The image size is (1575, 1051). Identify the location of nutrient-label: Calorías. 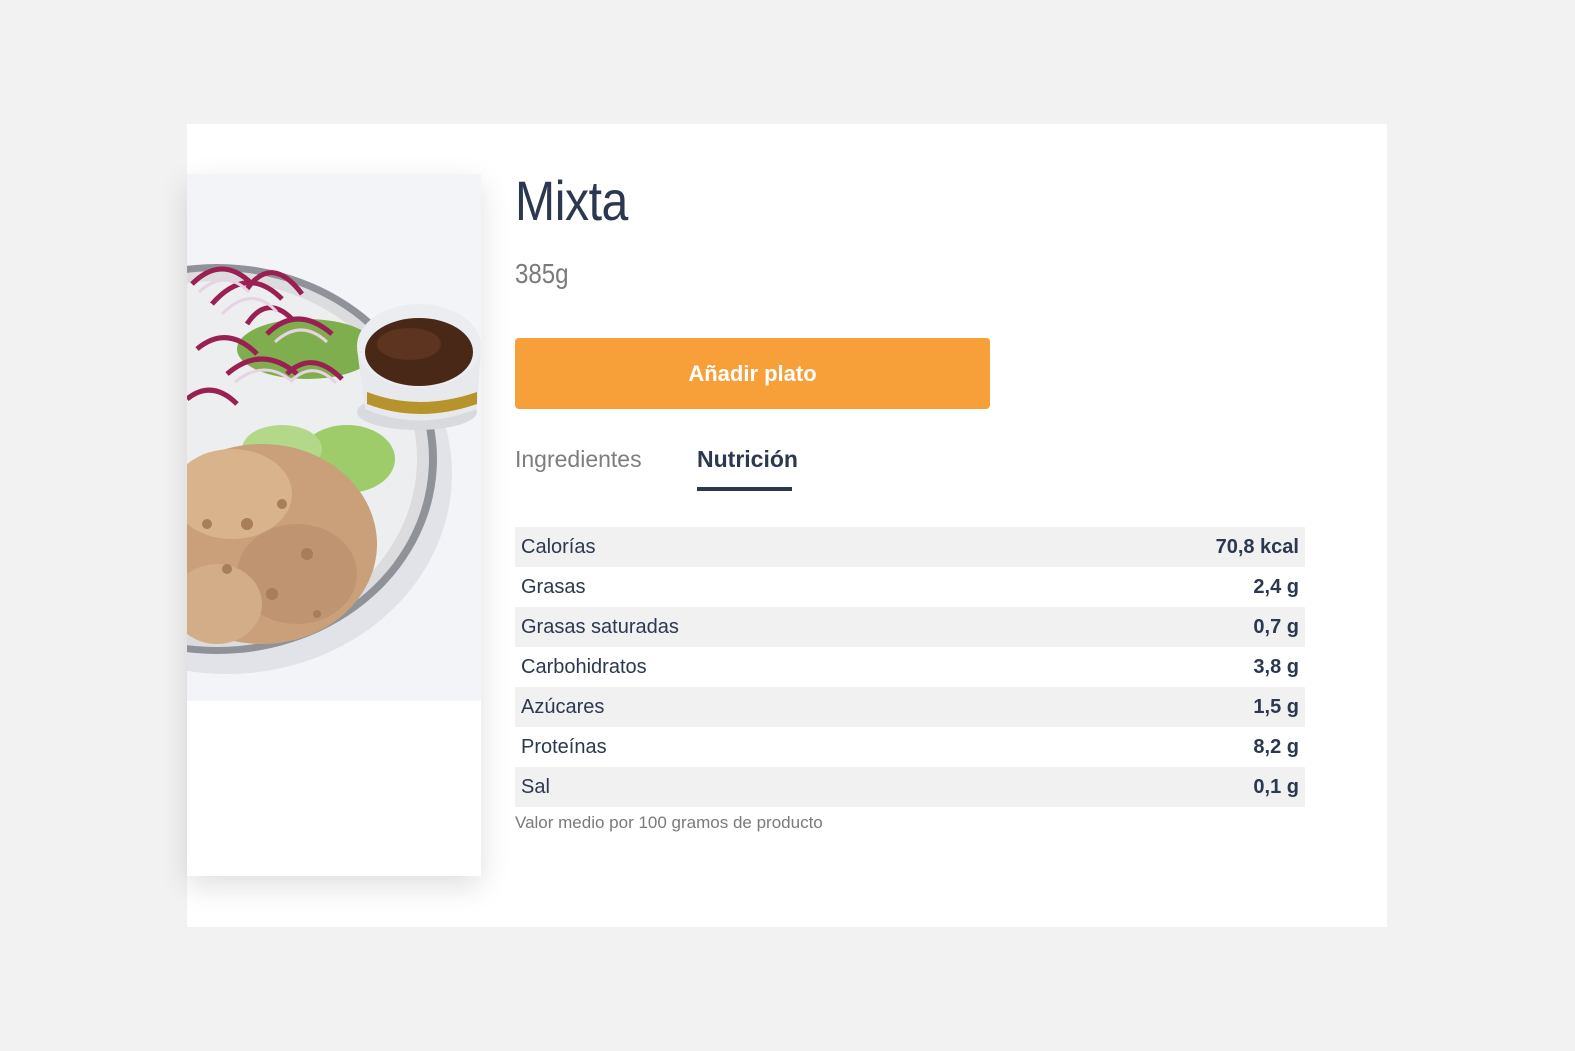
(558, 546).